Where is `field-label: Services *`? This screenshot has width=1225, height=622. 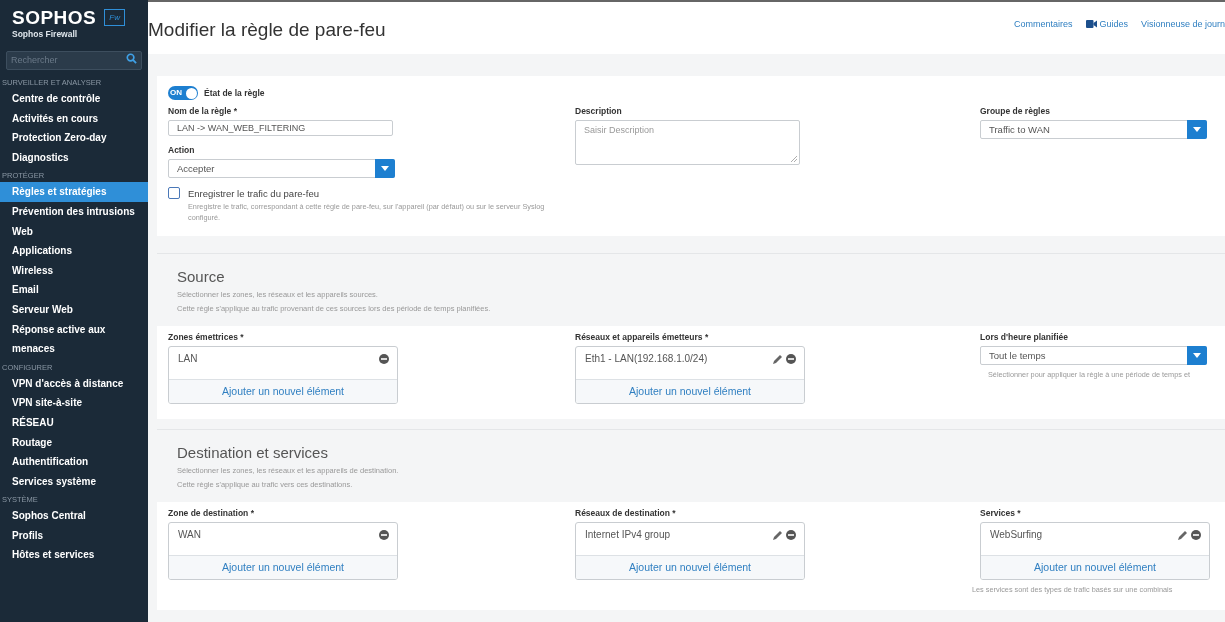 field-label: Services * is located at coordinates (1001, 513).